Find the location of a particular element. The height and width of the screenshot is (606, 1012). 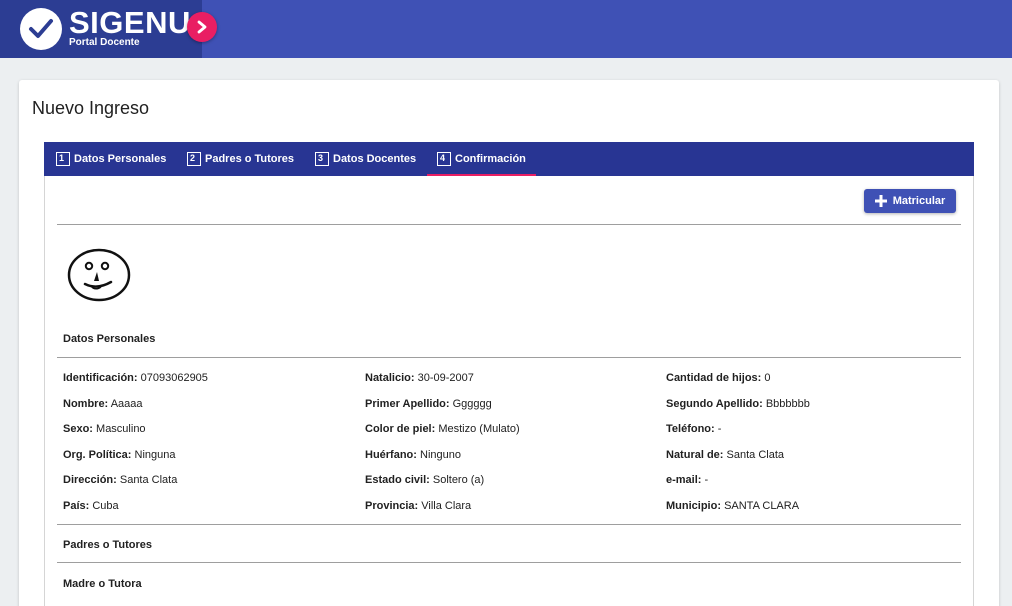

field-label: e-mail: is located at coordinates (684, 480).